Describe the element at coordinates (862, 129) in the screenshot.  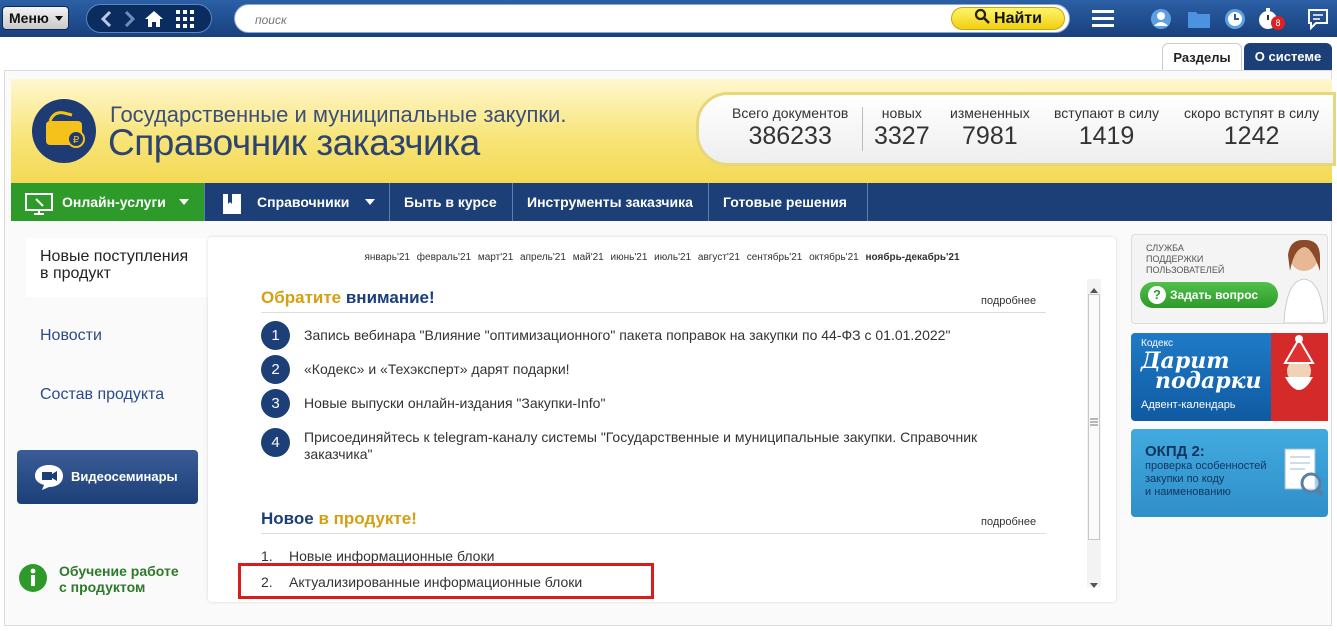
I see `stat-divider` at that location.